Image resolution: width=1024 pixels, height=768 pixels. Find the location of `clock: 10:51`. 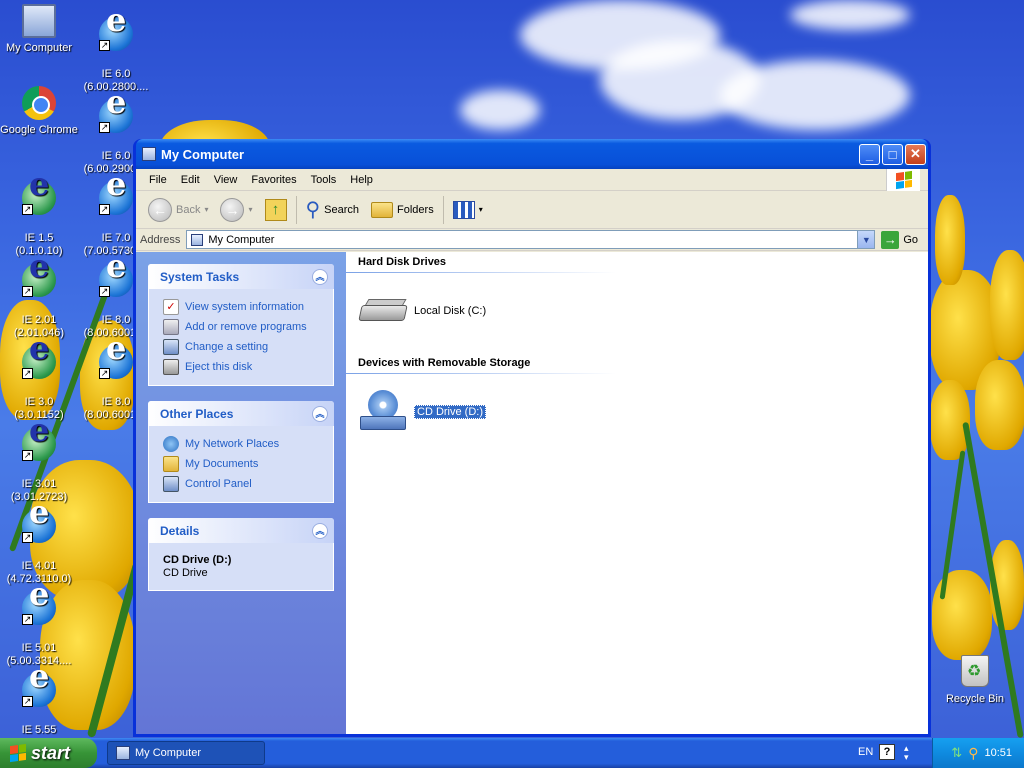

clock: 10:51 is located at coordinates (998, 753).